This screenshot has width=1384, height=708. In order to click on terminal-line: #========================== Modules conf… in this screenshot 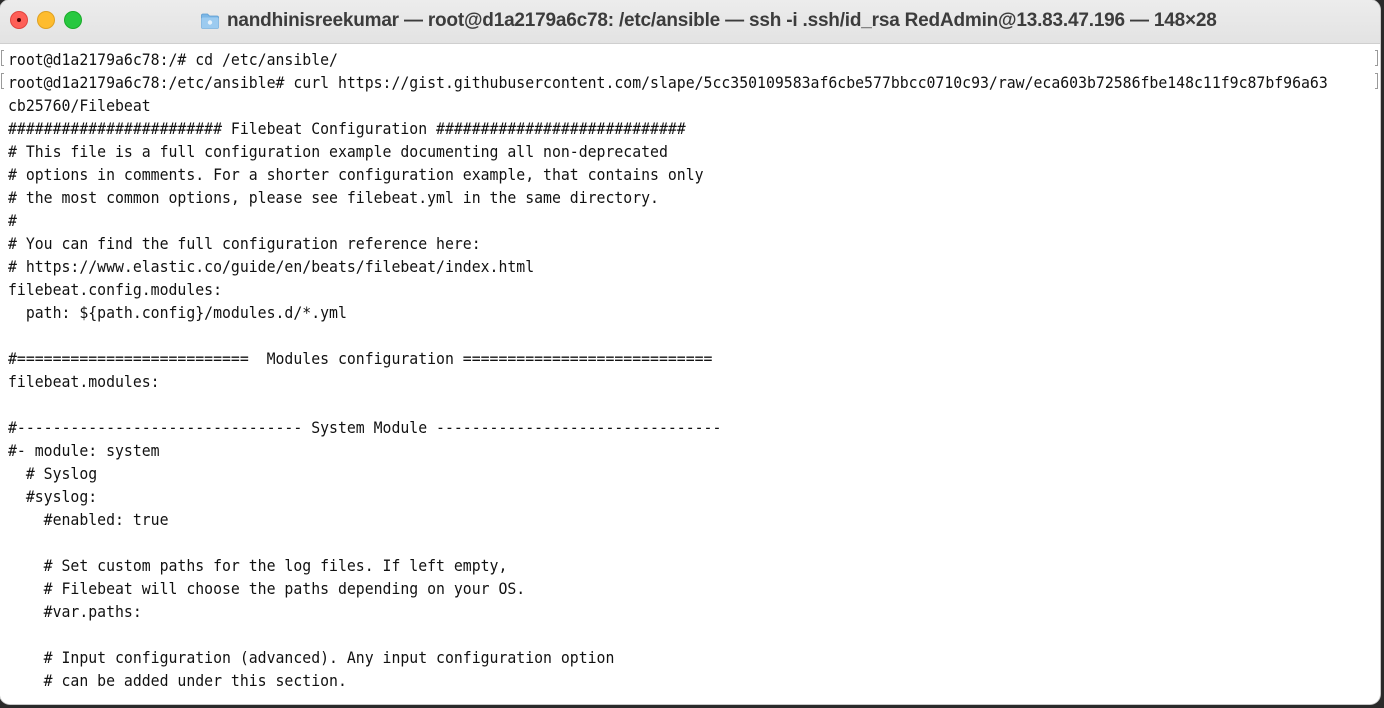, I will do `click(360, 358)`.